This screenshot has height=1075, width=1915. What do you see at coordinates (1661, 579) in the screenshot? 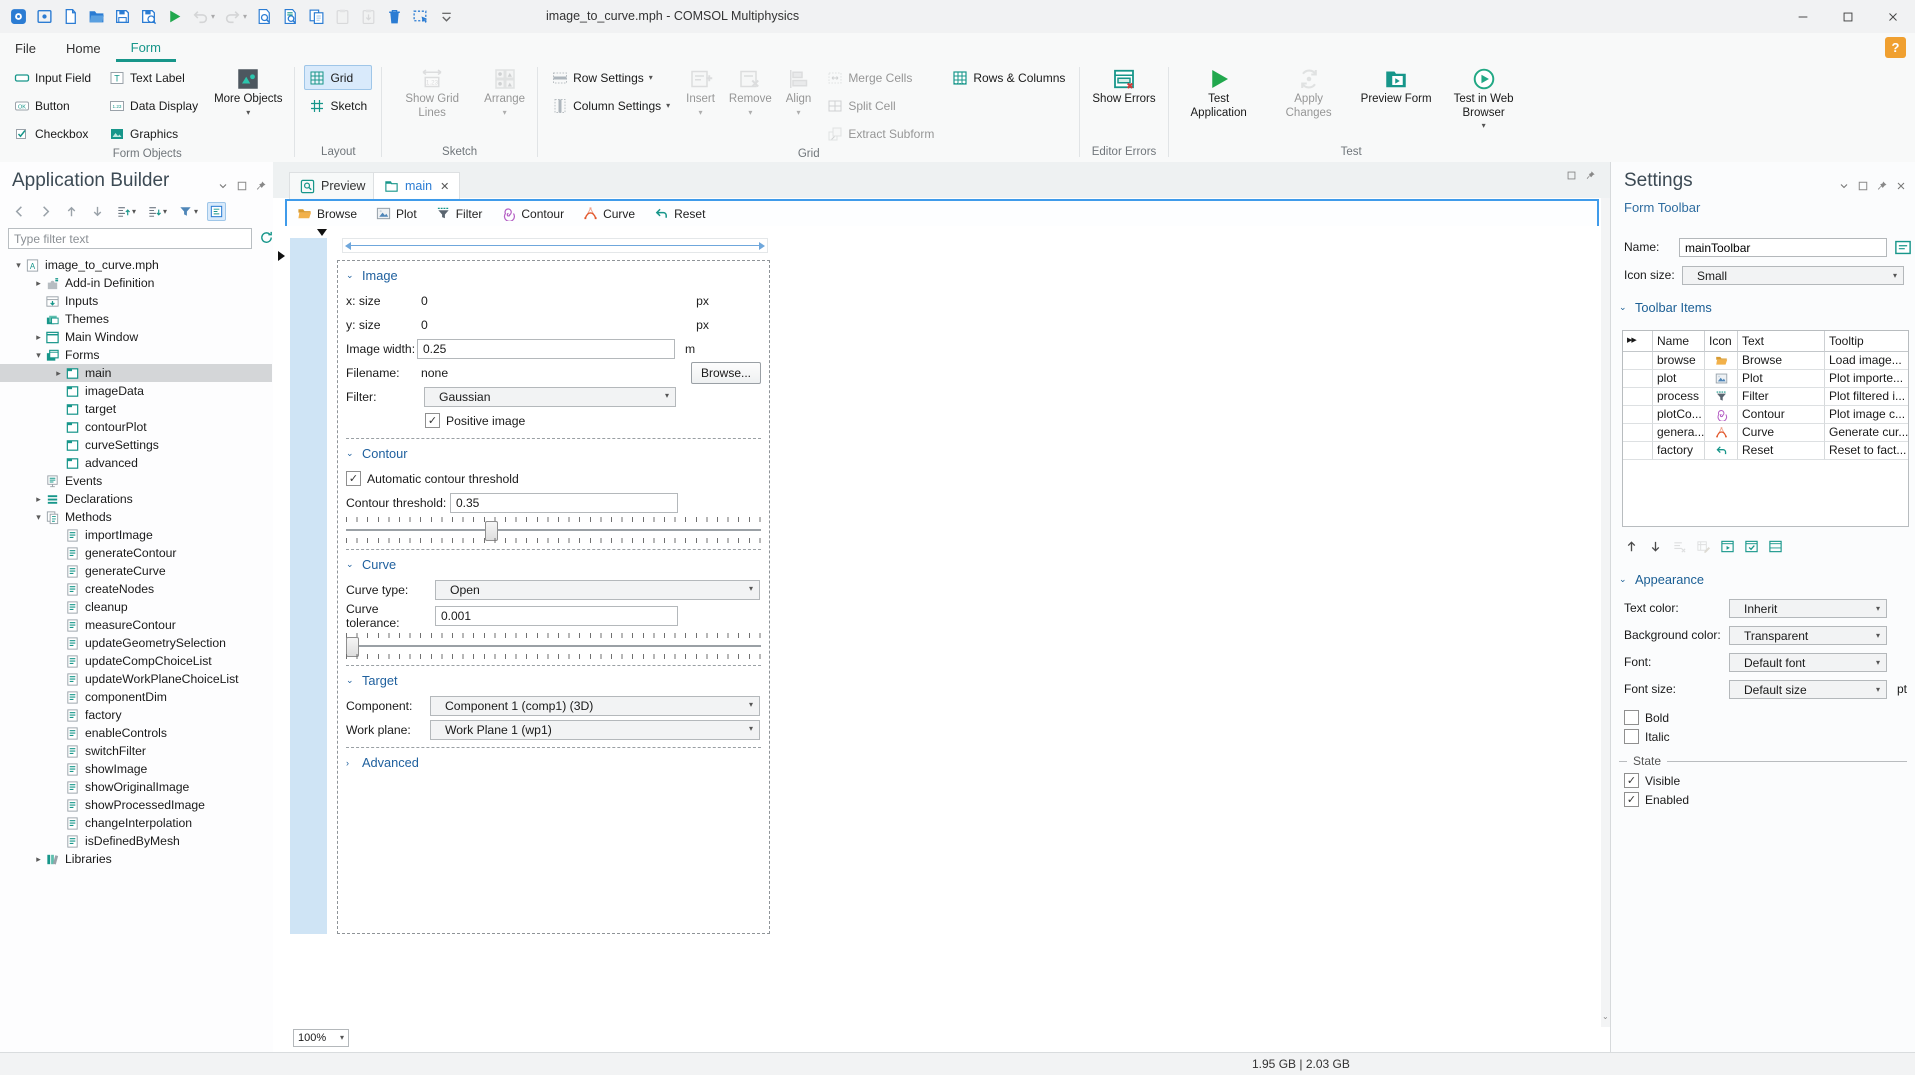
I see `appearance-header: Appearance` at bounding box center [1661, 579].